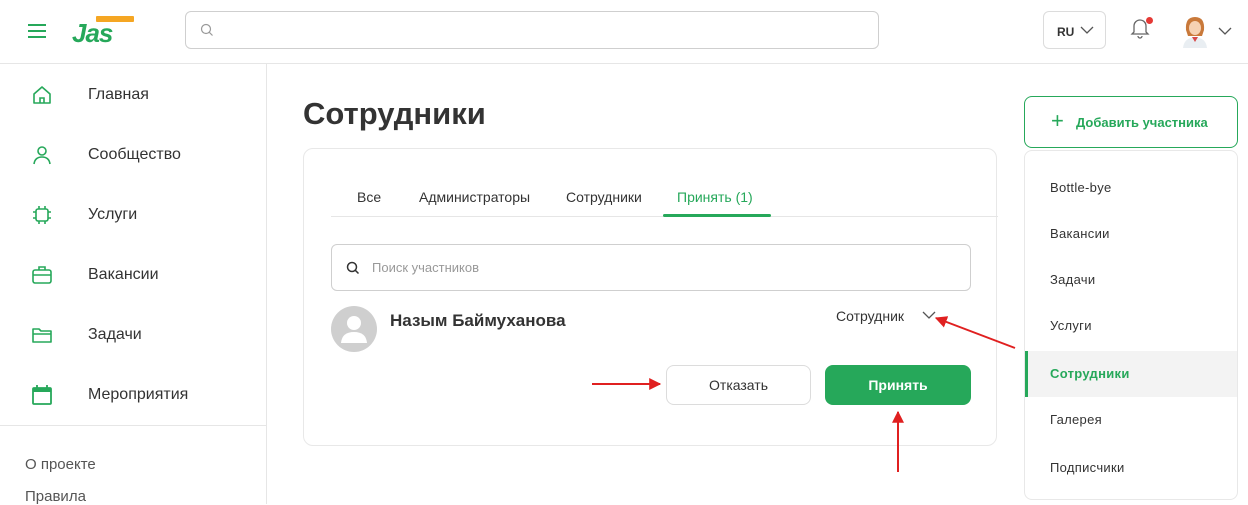 Image resolution: width=1248 pixels, height=505 pixels. I want to click on tab-employees: Сотрудники, so click(604, 197).